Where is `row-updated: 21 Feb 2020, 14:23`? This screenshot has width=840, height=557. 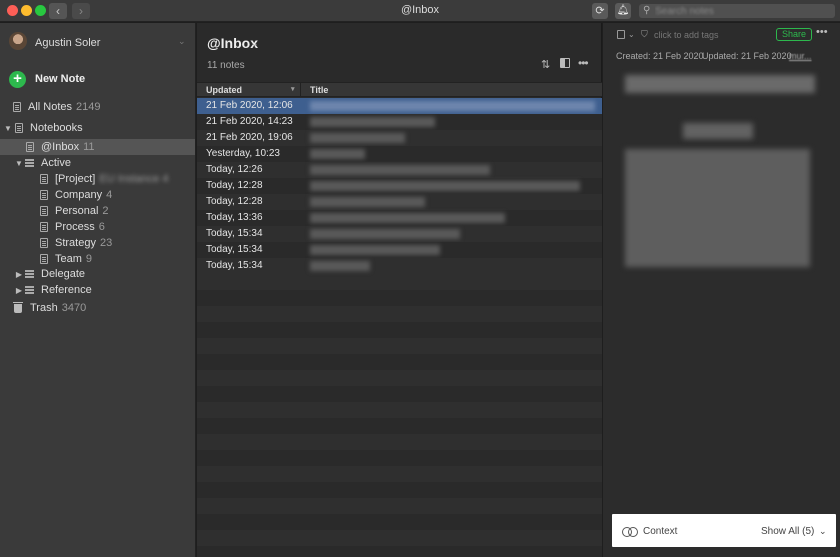
row-updated: 21 Feb 2020, 14:23 is located at coordinates (249, 121).